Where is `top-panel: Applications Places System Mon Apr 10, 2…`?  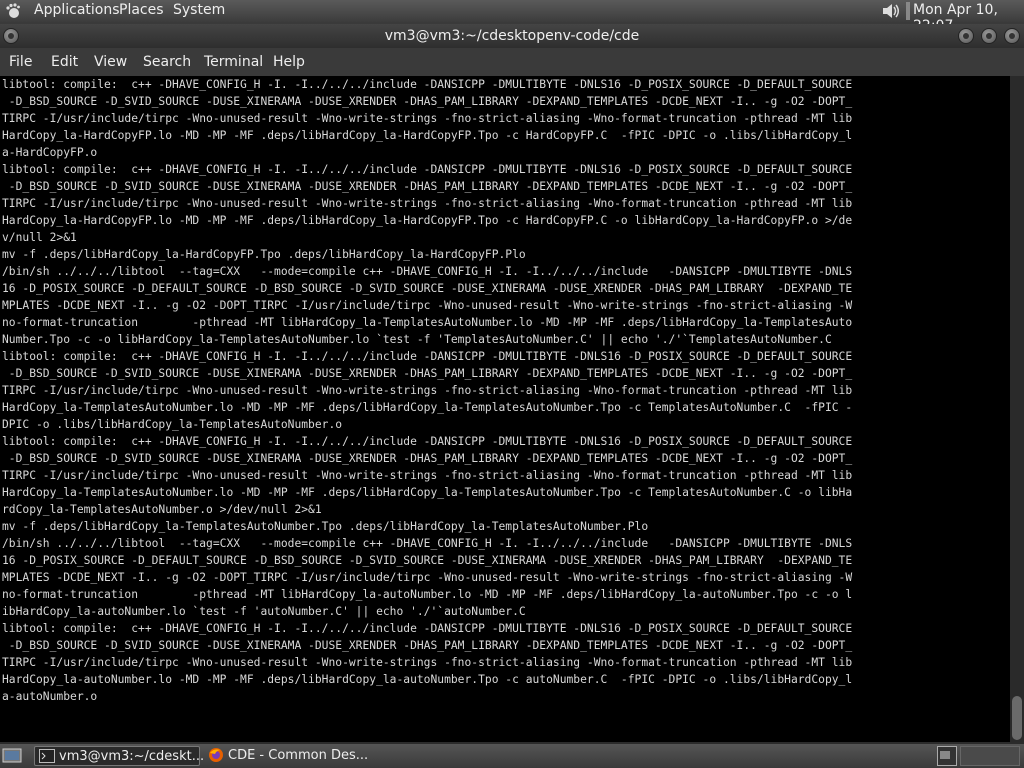
top-panel: Applications Places System Mon Apr 10, 2… is located at coordinates (512, 17).